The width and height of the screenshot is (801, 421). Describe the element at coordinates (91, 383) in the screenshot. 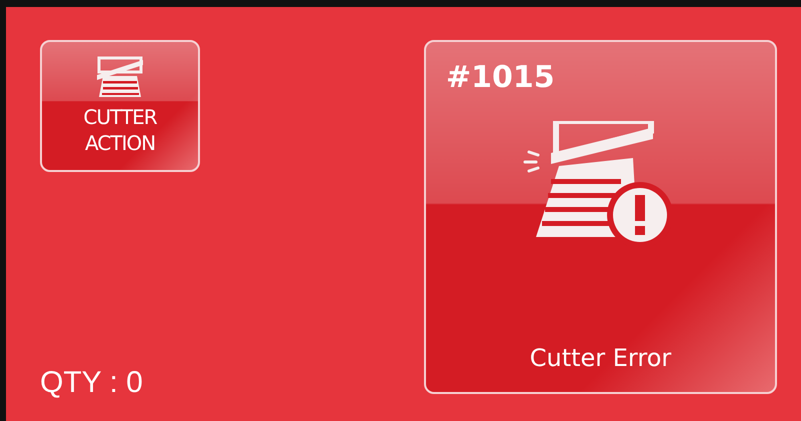

I see `quantity-label: QTY : 0` at that location.